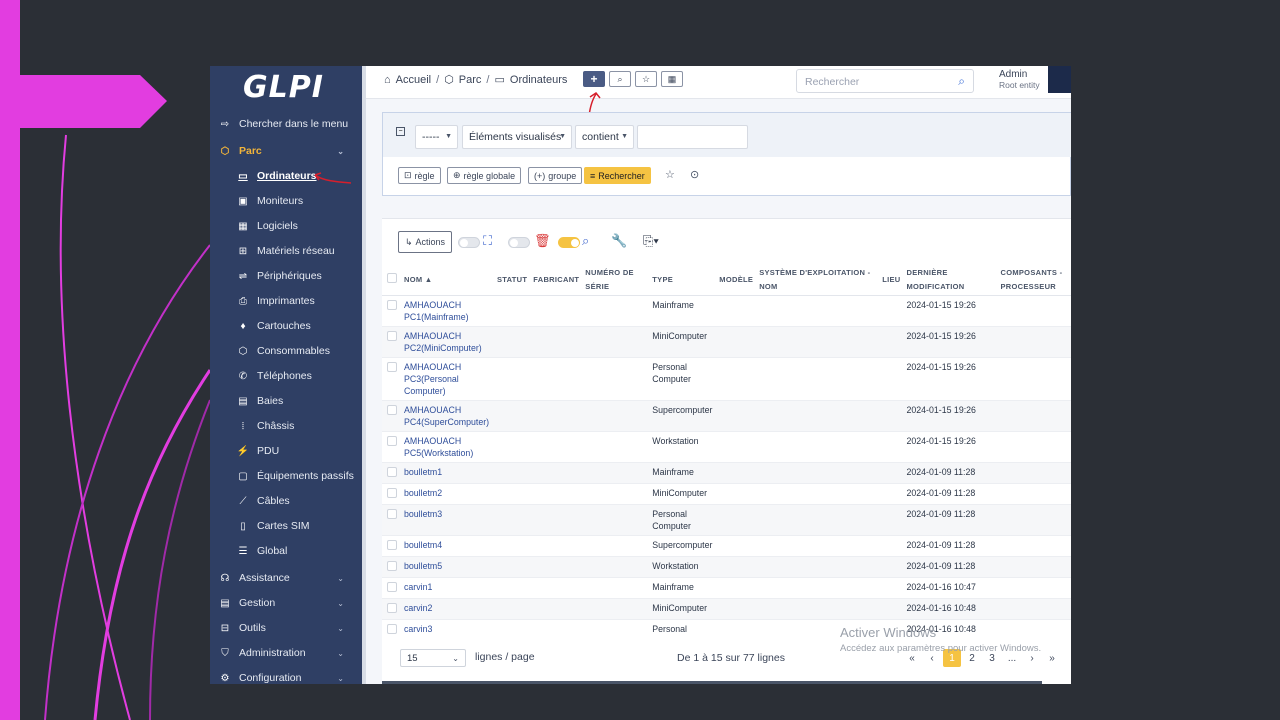 This screenshot has height=720, width=1280. I want to click on col-type: TYPE, so click(683, 280).